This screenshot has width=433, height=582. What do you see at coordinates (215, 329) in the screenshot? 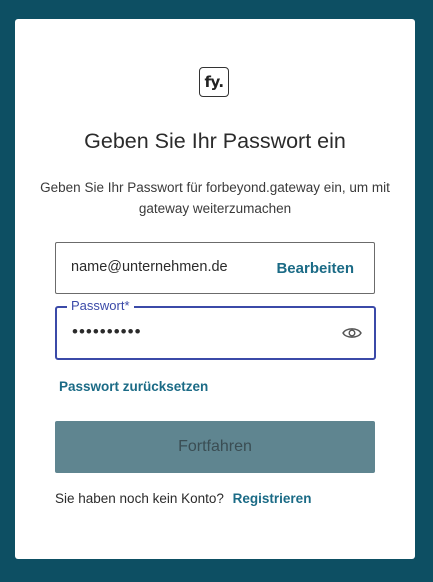
I see `password-field: Passwort* ••••••••••` at bounding box center [215, 329].